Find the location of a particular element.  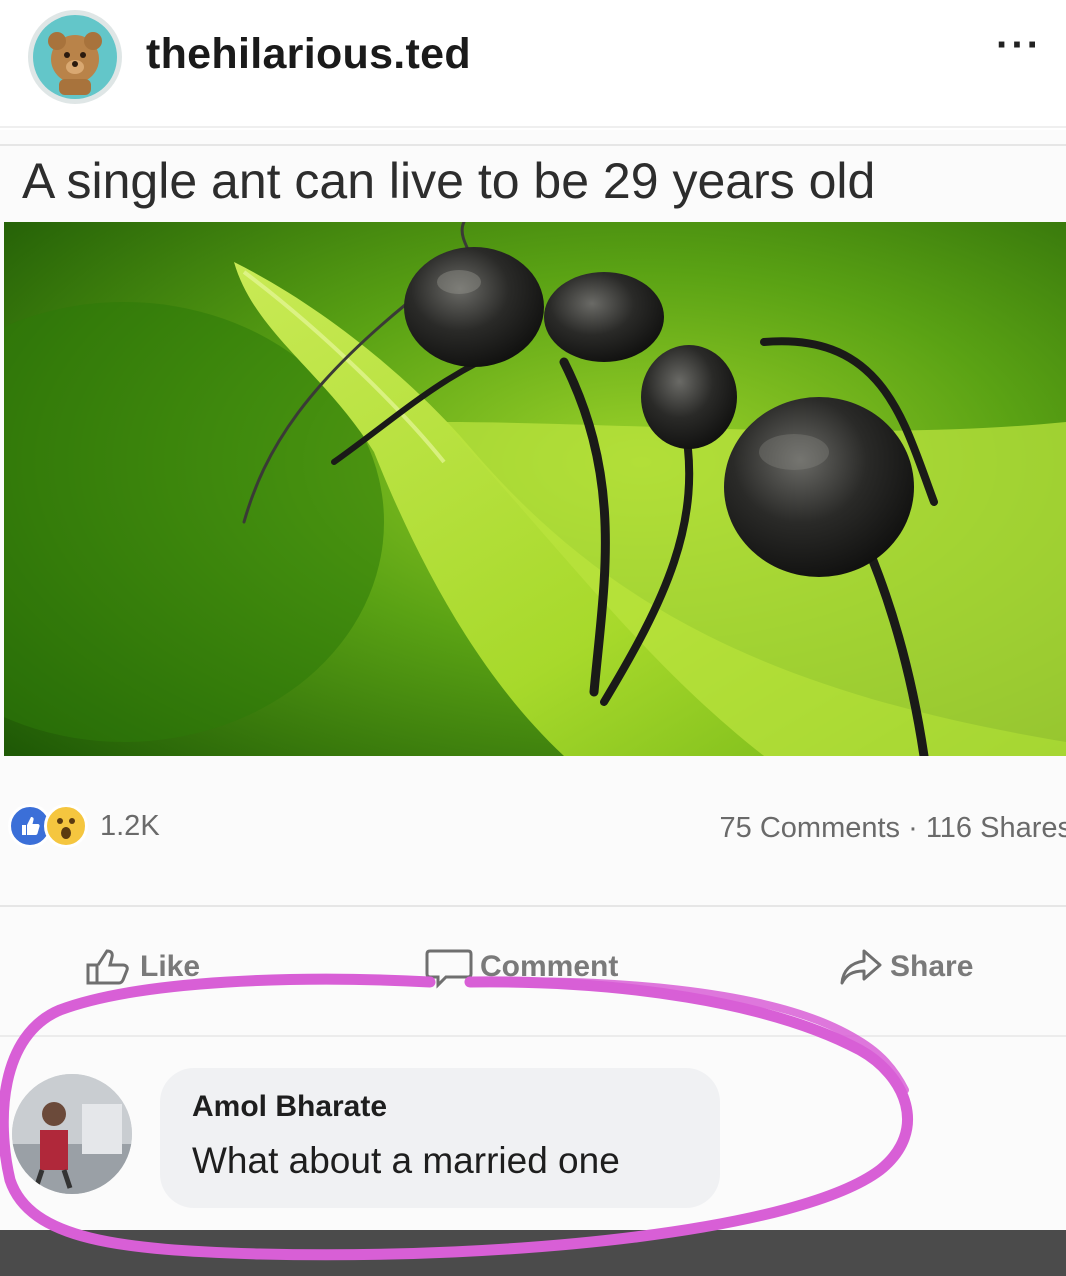

comments-shares-count: 75 Comments · 116 Shares is located at coordinates (893, 828).